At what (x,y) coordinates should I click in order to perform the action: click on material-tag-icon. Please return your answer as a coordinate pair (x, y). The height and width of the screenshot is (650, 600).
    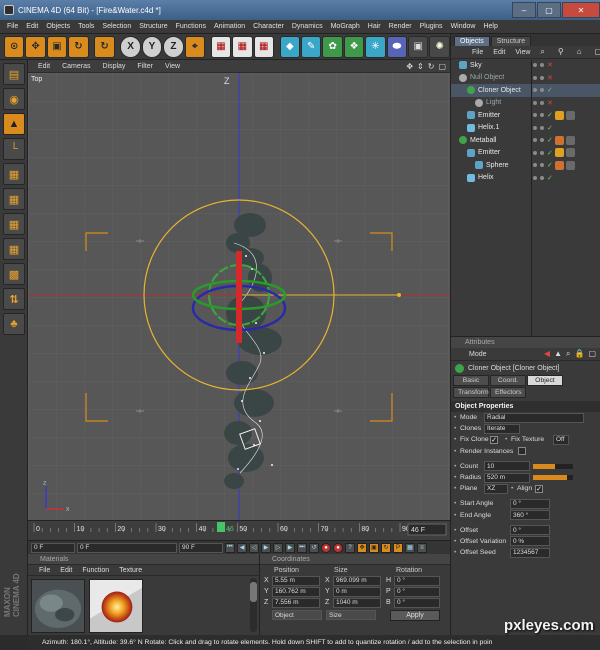
    Looking at the image, I should click on (559, 153).